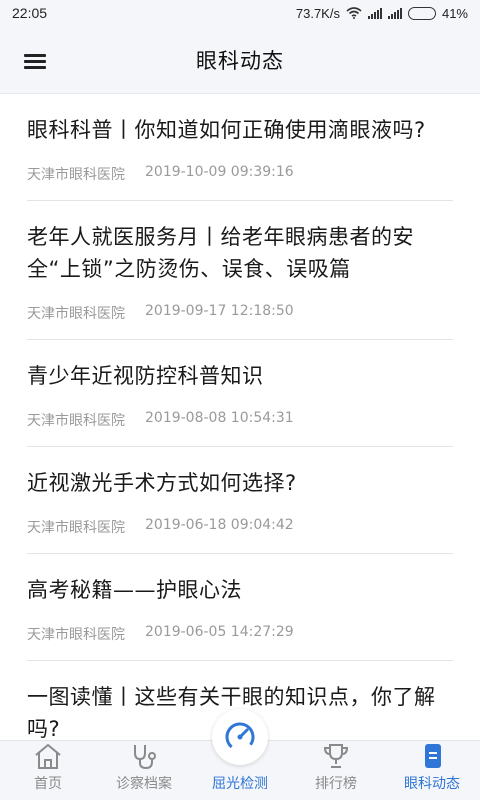 The height and width of the screenshot is (800, 480). Describe the element at coordinates (336, 784) in the screenshot. I see `tab-label: 排行榜` at that location.